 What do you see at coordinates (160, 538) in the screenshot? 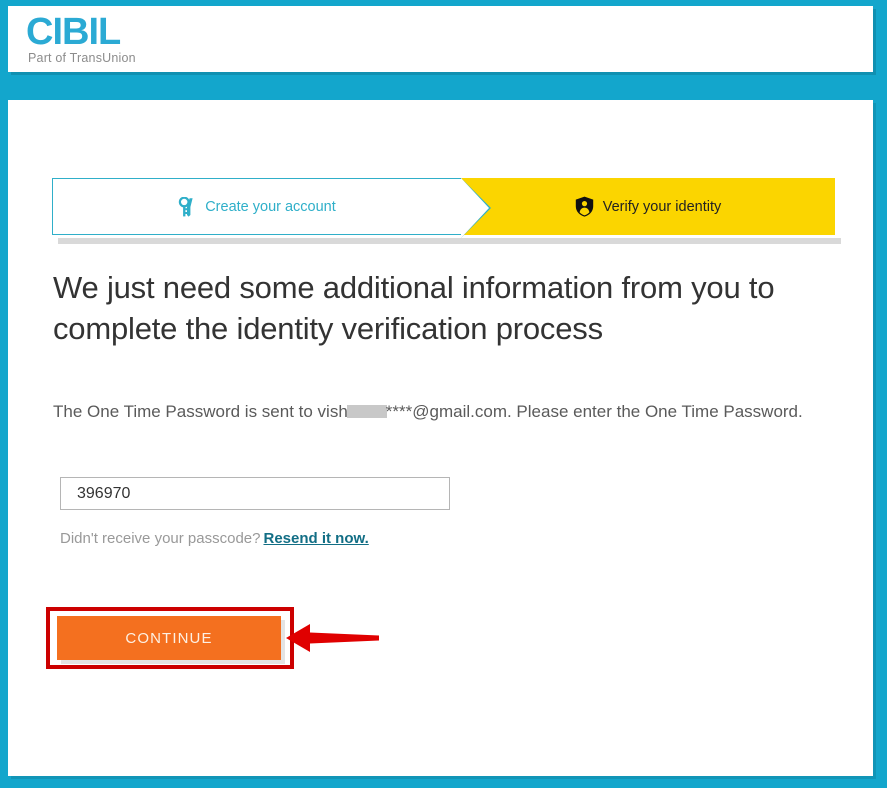
I see `resend-prompt-label: Didn't receive your passcode?` at bounding box center [160, 538].